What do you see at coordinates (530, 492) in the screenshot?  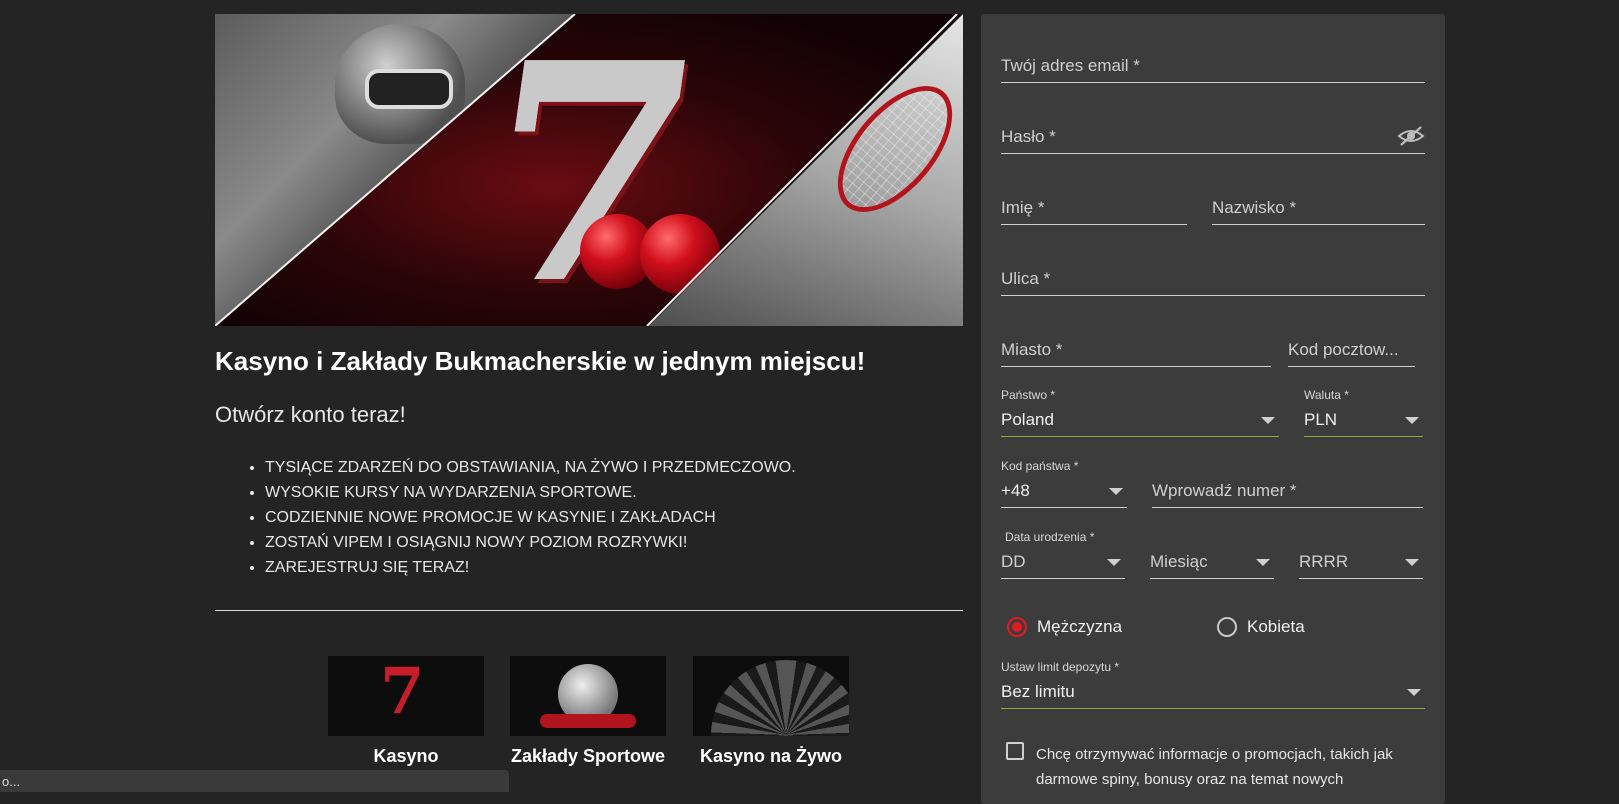 I see `feature-item: WYSOKIE KURSY NA WYDARZENIA SPORTOWE.` at bounding box center [530, 492].